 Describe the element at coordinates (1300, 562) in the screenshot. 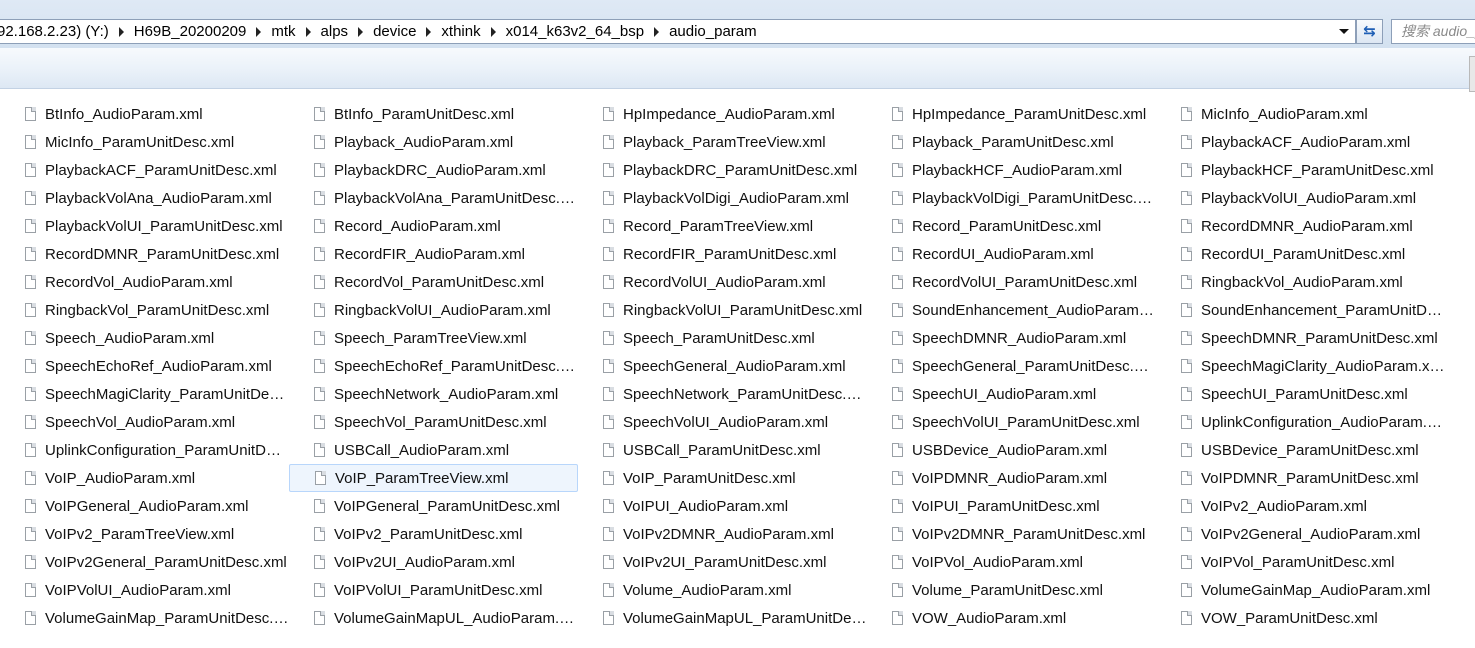

I see `file-item: VoIPVol_ParamUnitDesc.xml` at that location.